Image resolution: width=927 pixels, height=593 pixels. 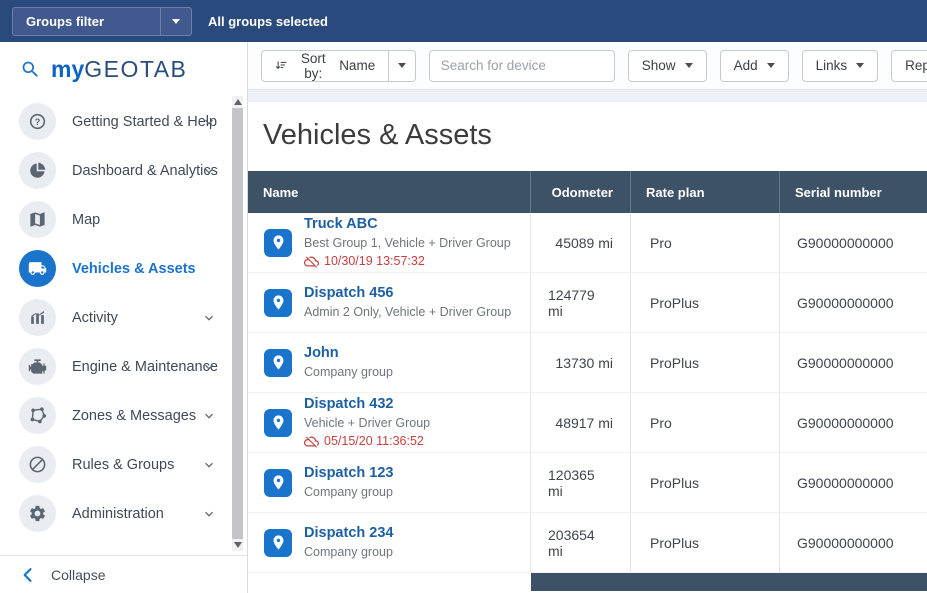 I want to click on pie-chart-icon, so click(x=37, y=170).